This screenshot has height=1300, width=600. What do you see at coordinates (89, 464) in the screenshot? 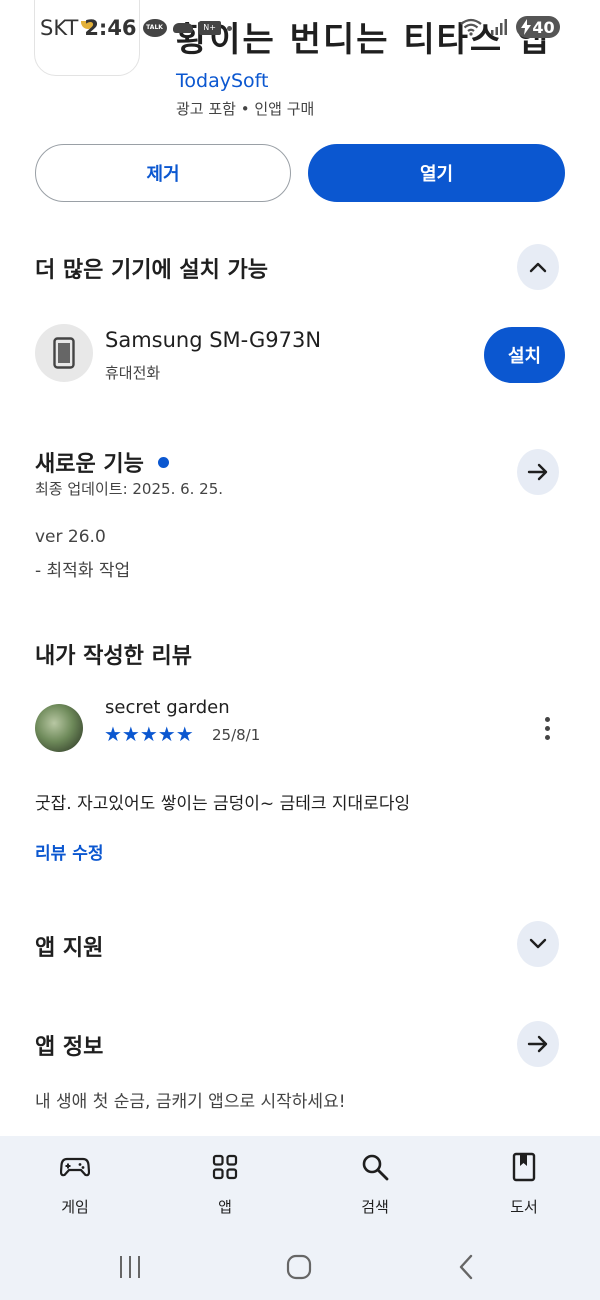
I see `whats-new-title: 새로운 기능` at bounding box center [89, 464].